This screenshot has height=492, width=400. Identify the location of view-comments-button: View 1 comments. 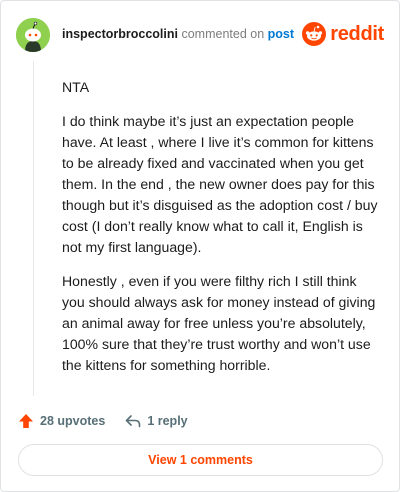
(200, 460).